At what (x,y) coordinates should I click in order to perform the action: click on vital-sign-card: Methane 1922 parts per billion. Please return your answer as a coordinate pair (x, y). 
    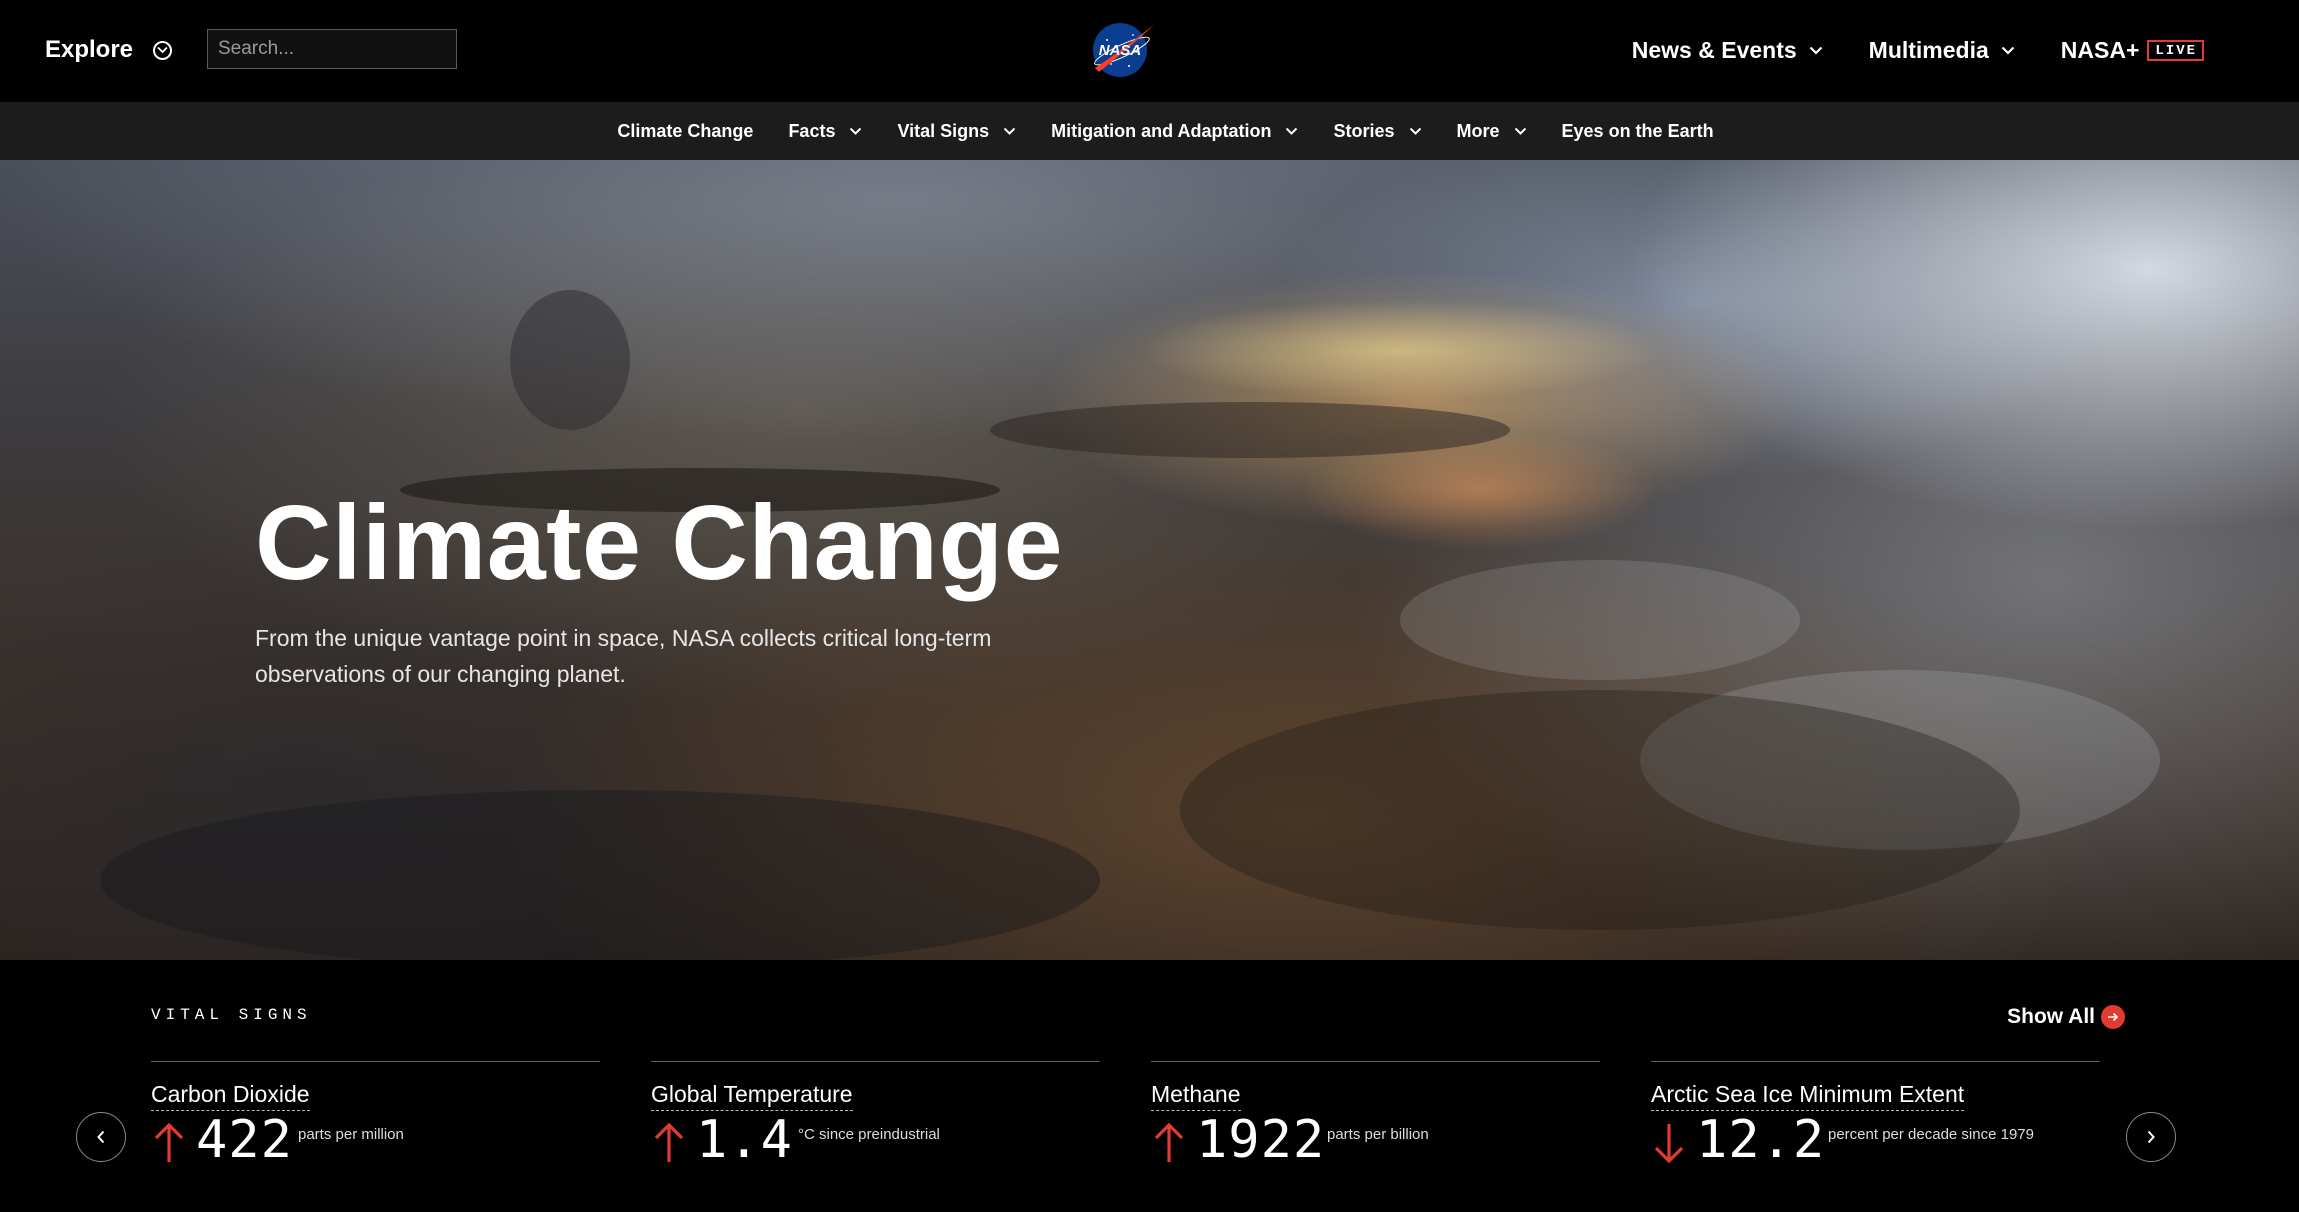
    Looking at the image, I should click on (1375, 1136).